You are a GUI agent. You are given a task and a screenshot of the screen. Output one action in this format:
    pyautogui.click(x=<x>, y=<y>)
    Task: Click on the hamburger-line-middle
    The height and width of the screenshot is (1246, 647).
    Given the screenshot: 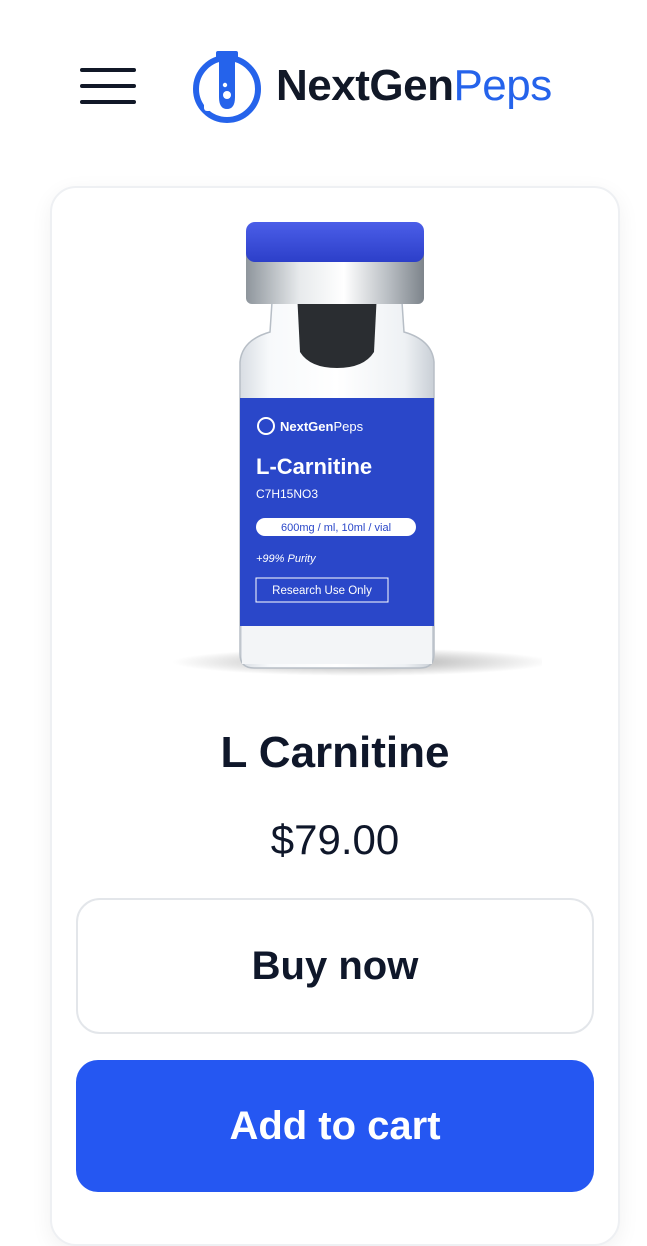 What is the action you would take?
    pyautogui.click(x=108, y=86)
    